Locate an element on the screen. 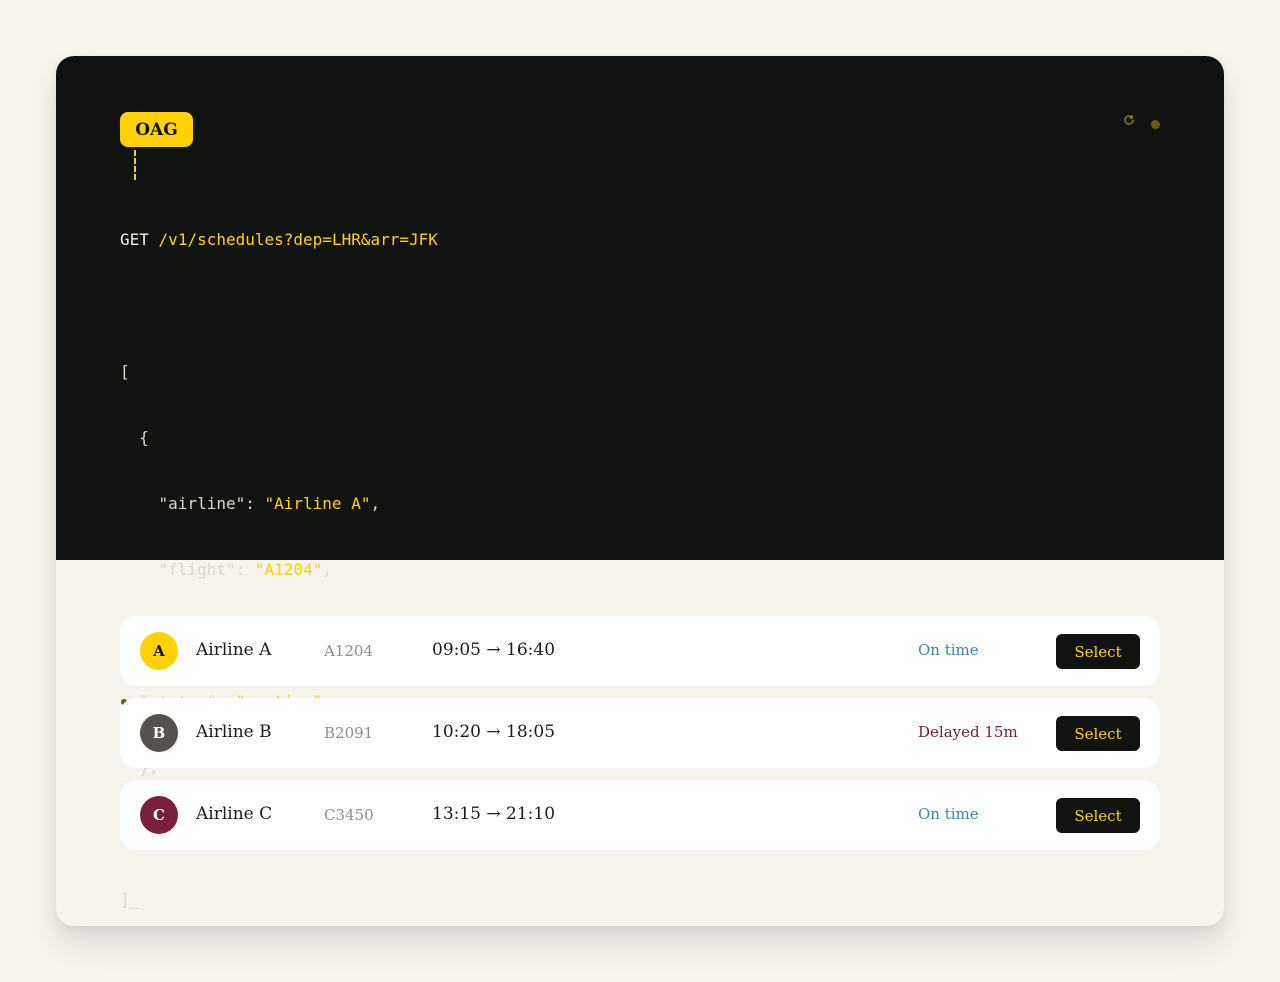  flight-times: 10:20 → 18:05 is located at coordinates (494, 732).